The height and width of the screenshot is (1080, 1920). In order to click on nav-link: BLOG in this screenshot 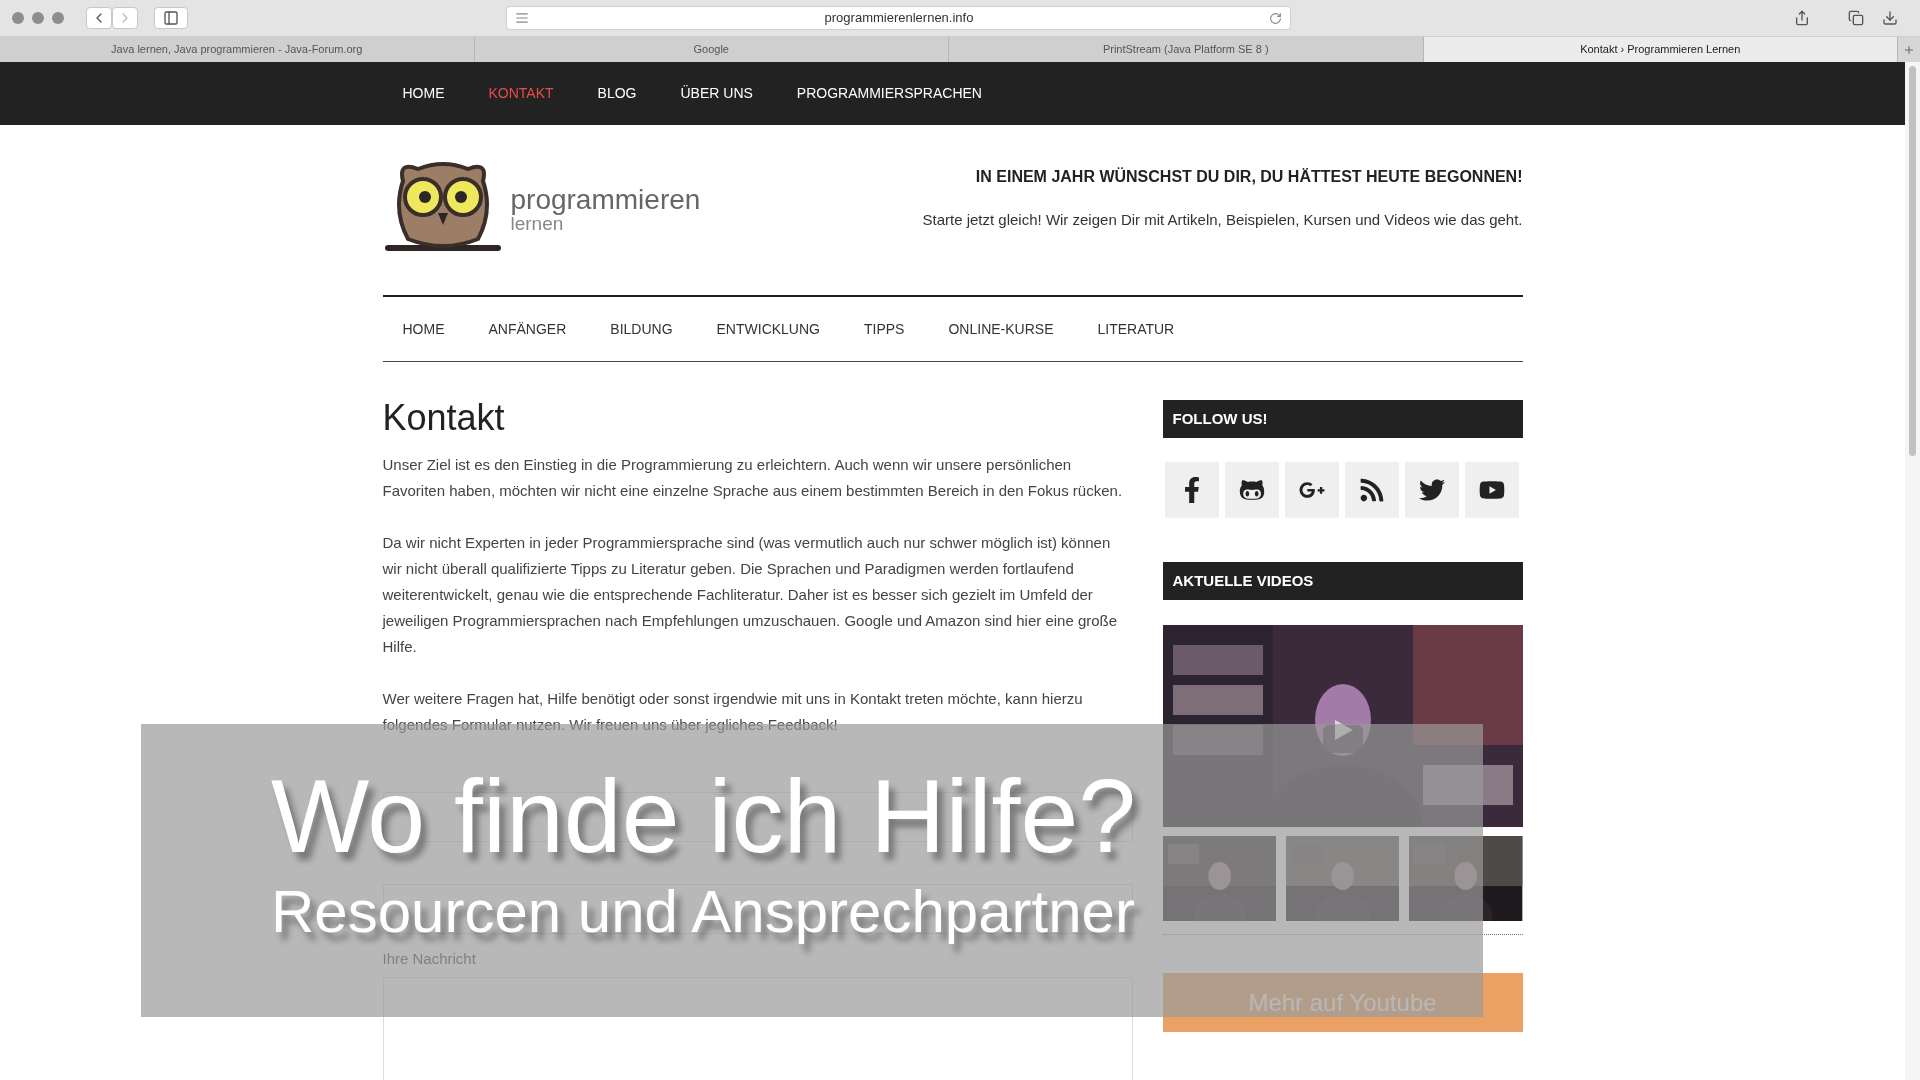, I will do `click(617, 93)`.